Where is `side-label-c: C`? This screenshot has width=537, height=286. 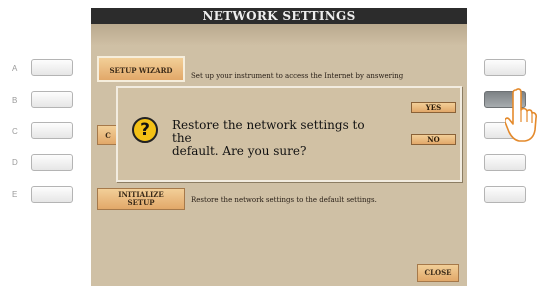
side-label-c: C is located at coordinates (15, 131).